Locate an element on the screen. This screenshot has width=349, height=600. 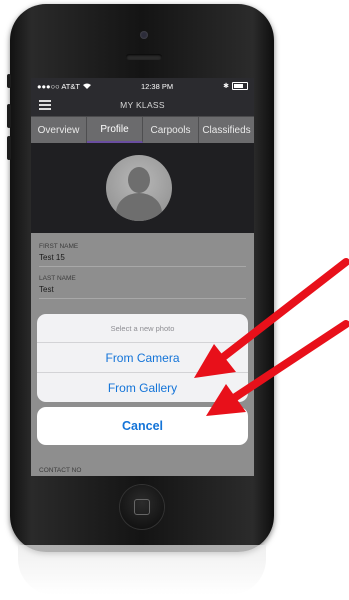
home-button-icon is located at coordinates (142, 507).